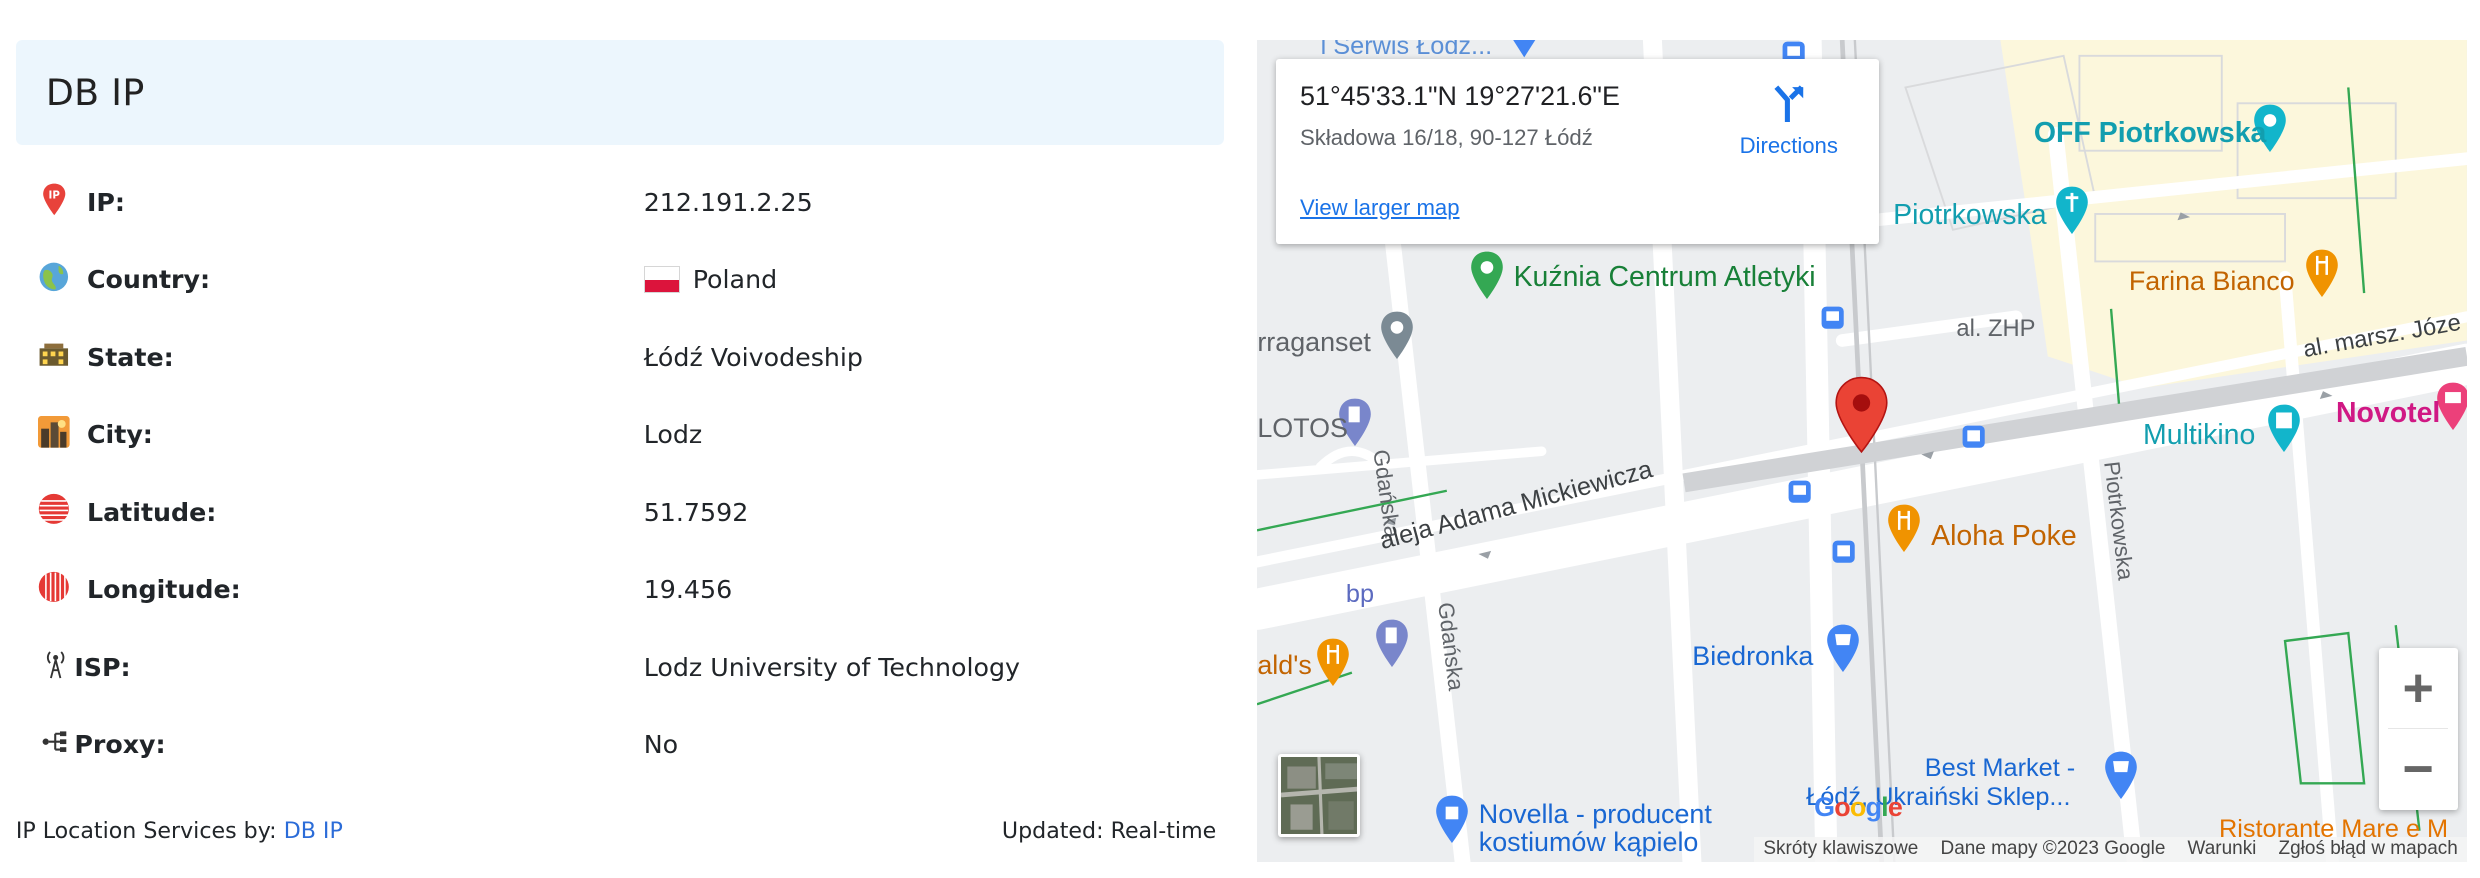  I want to click on map-label-novotel: Novotel, so click(2388, 412).